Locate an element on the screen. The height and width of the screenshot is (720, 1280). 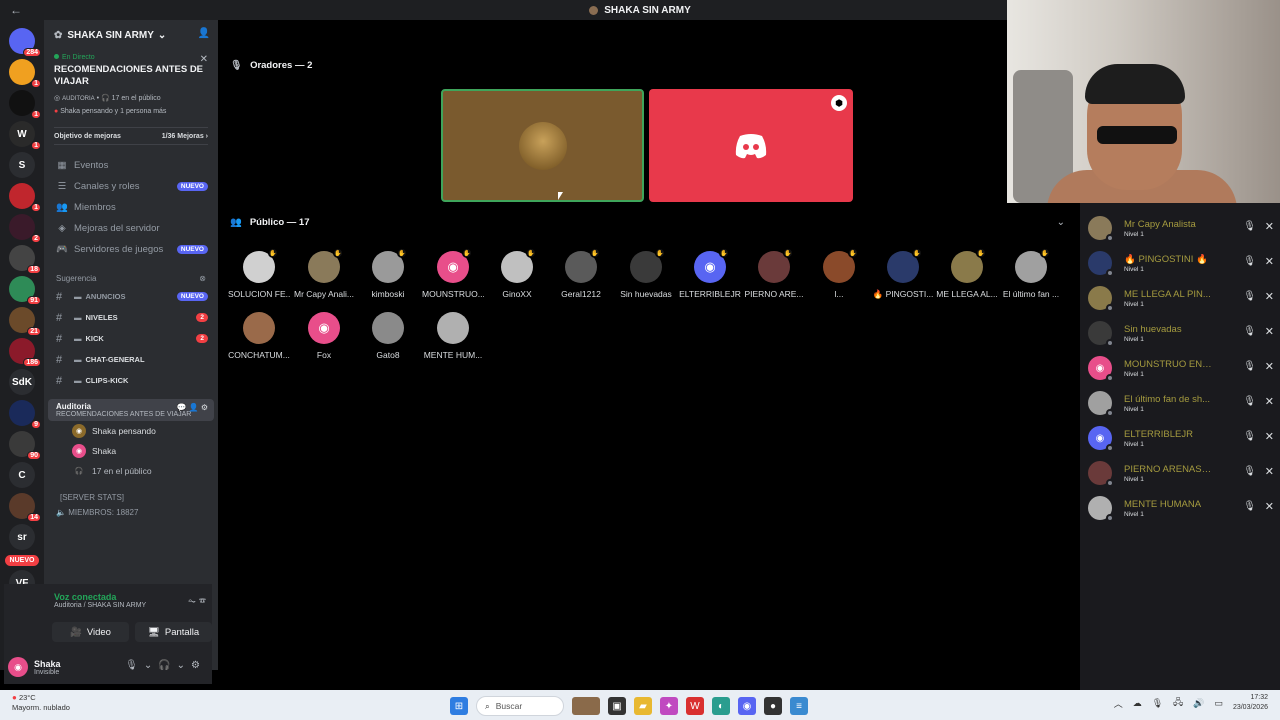
audience-member: ✋ kimboski is located at coordinates (388, 273).